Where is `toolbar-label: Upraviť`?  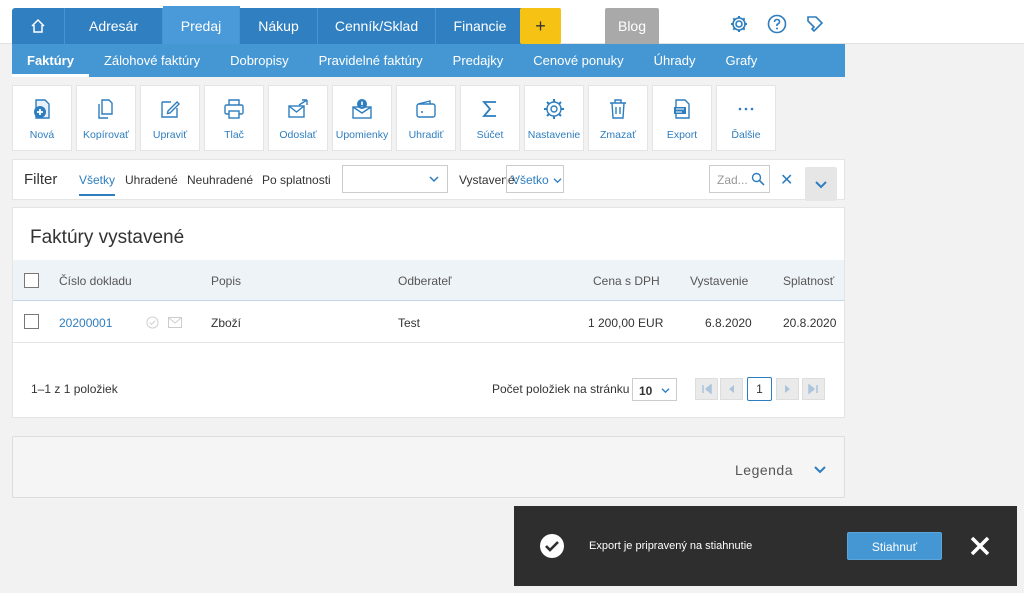 toolbar-label: Upraviť is located at coordinates (170, 135).